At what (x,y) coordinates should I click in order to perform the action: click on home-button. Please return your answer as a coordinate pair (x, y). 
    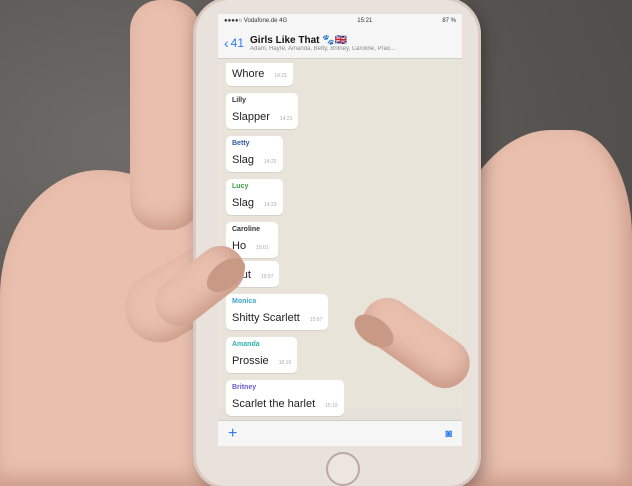
    Looking at the image, I should click on (343, 469).